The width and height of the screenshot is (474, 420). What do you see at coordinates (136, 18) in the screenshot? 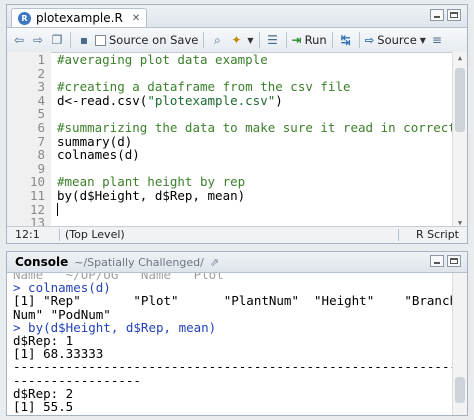
I see `close-tab-icon: ✕` at bounding box center [136, 18].